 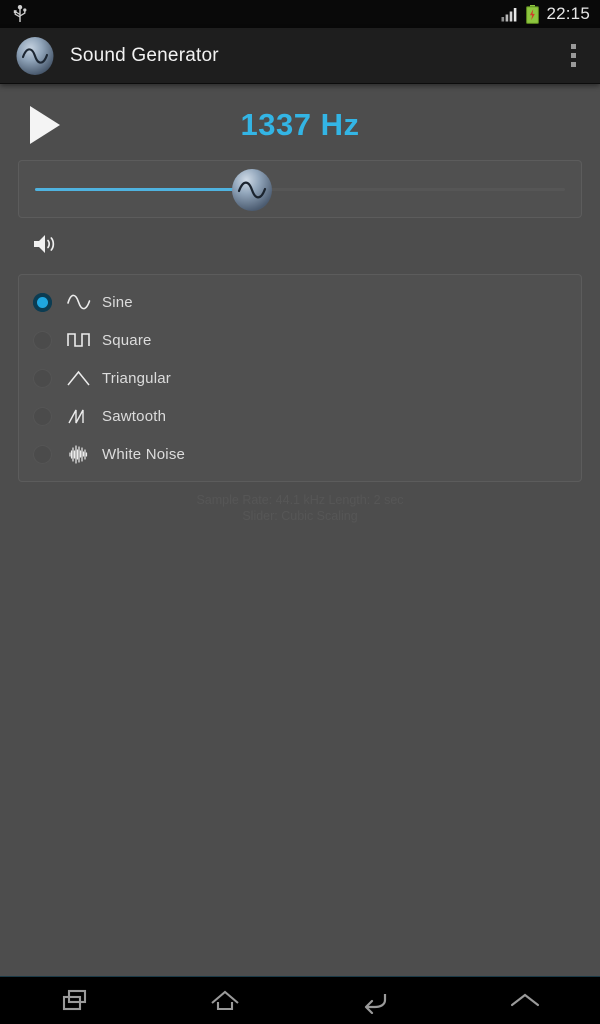 I want to click on sine-sphere-icon, so click(x=35, y=55).